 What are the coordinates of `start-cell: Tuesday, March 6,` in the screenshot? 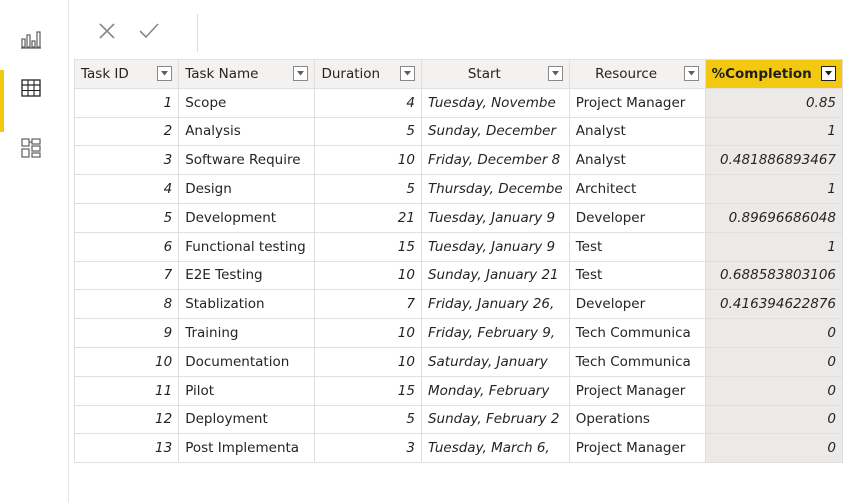 It's located at (495, 448).